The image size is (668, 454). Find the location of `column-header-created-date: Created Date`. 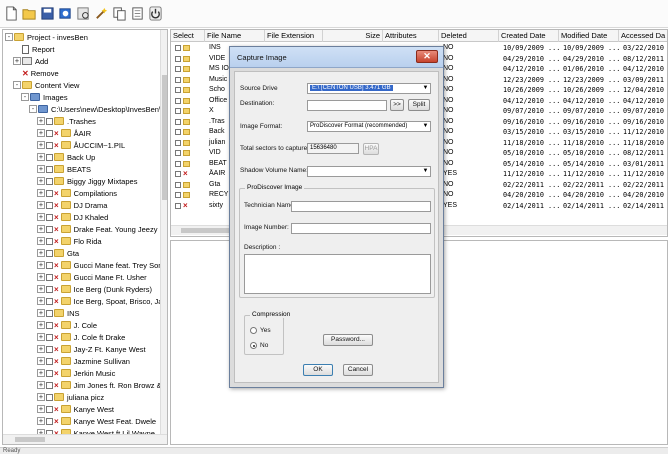

column-header-created-date: Created Date is located at coordinates (529, 36).